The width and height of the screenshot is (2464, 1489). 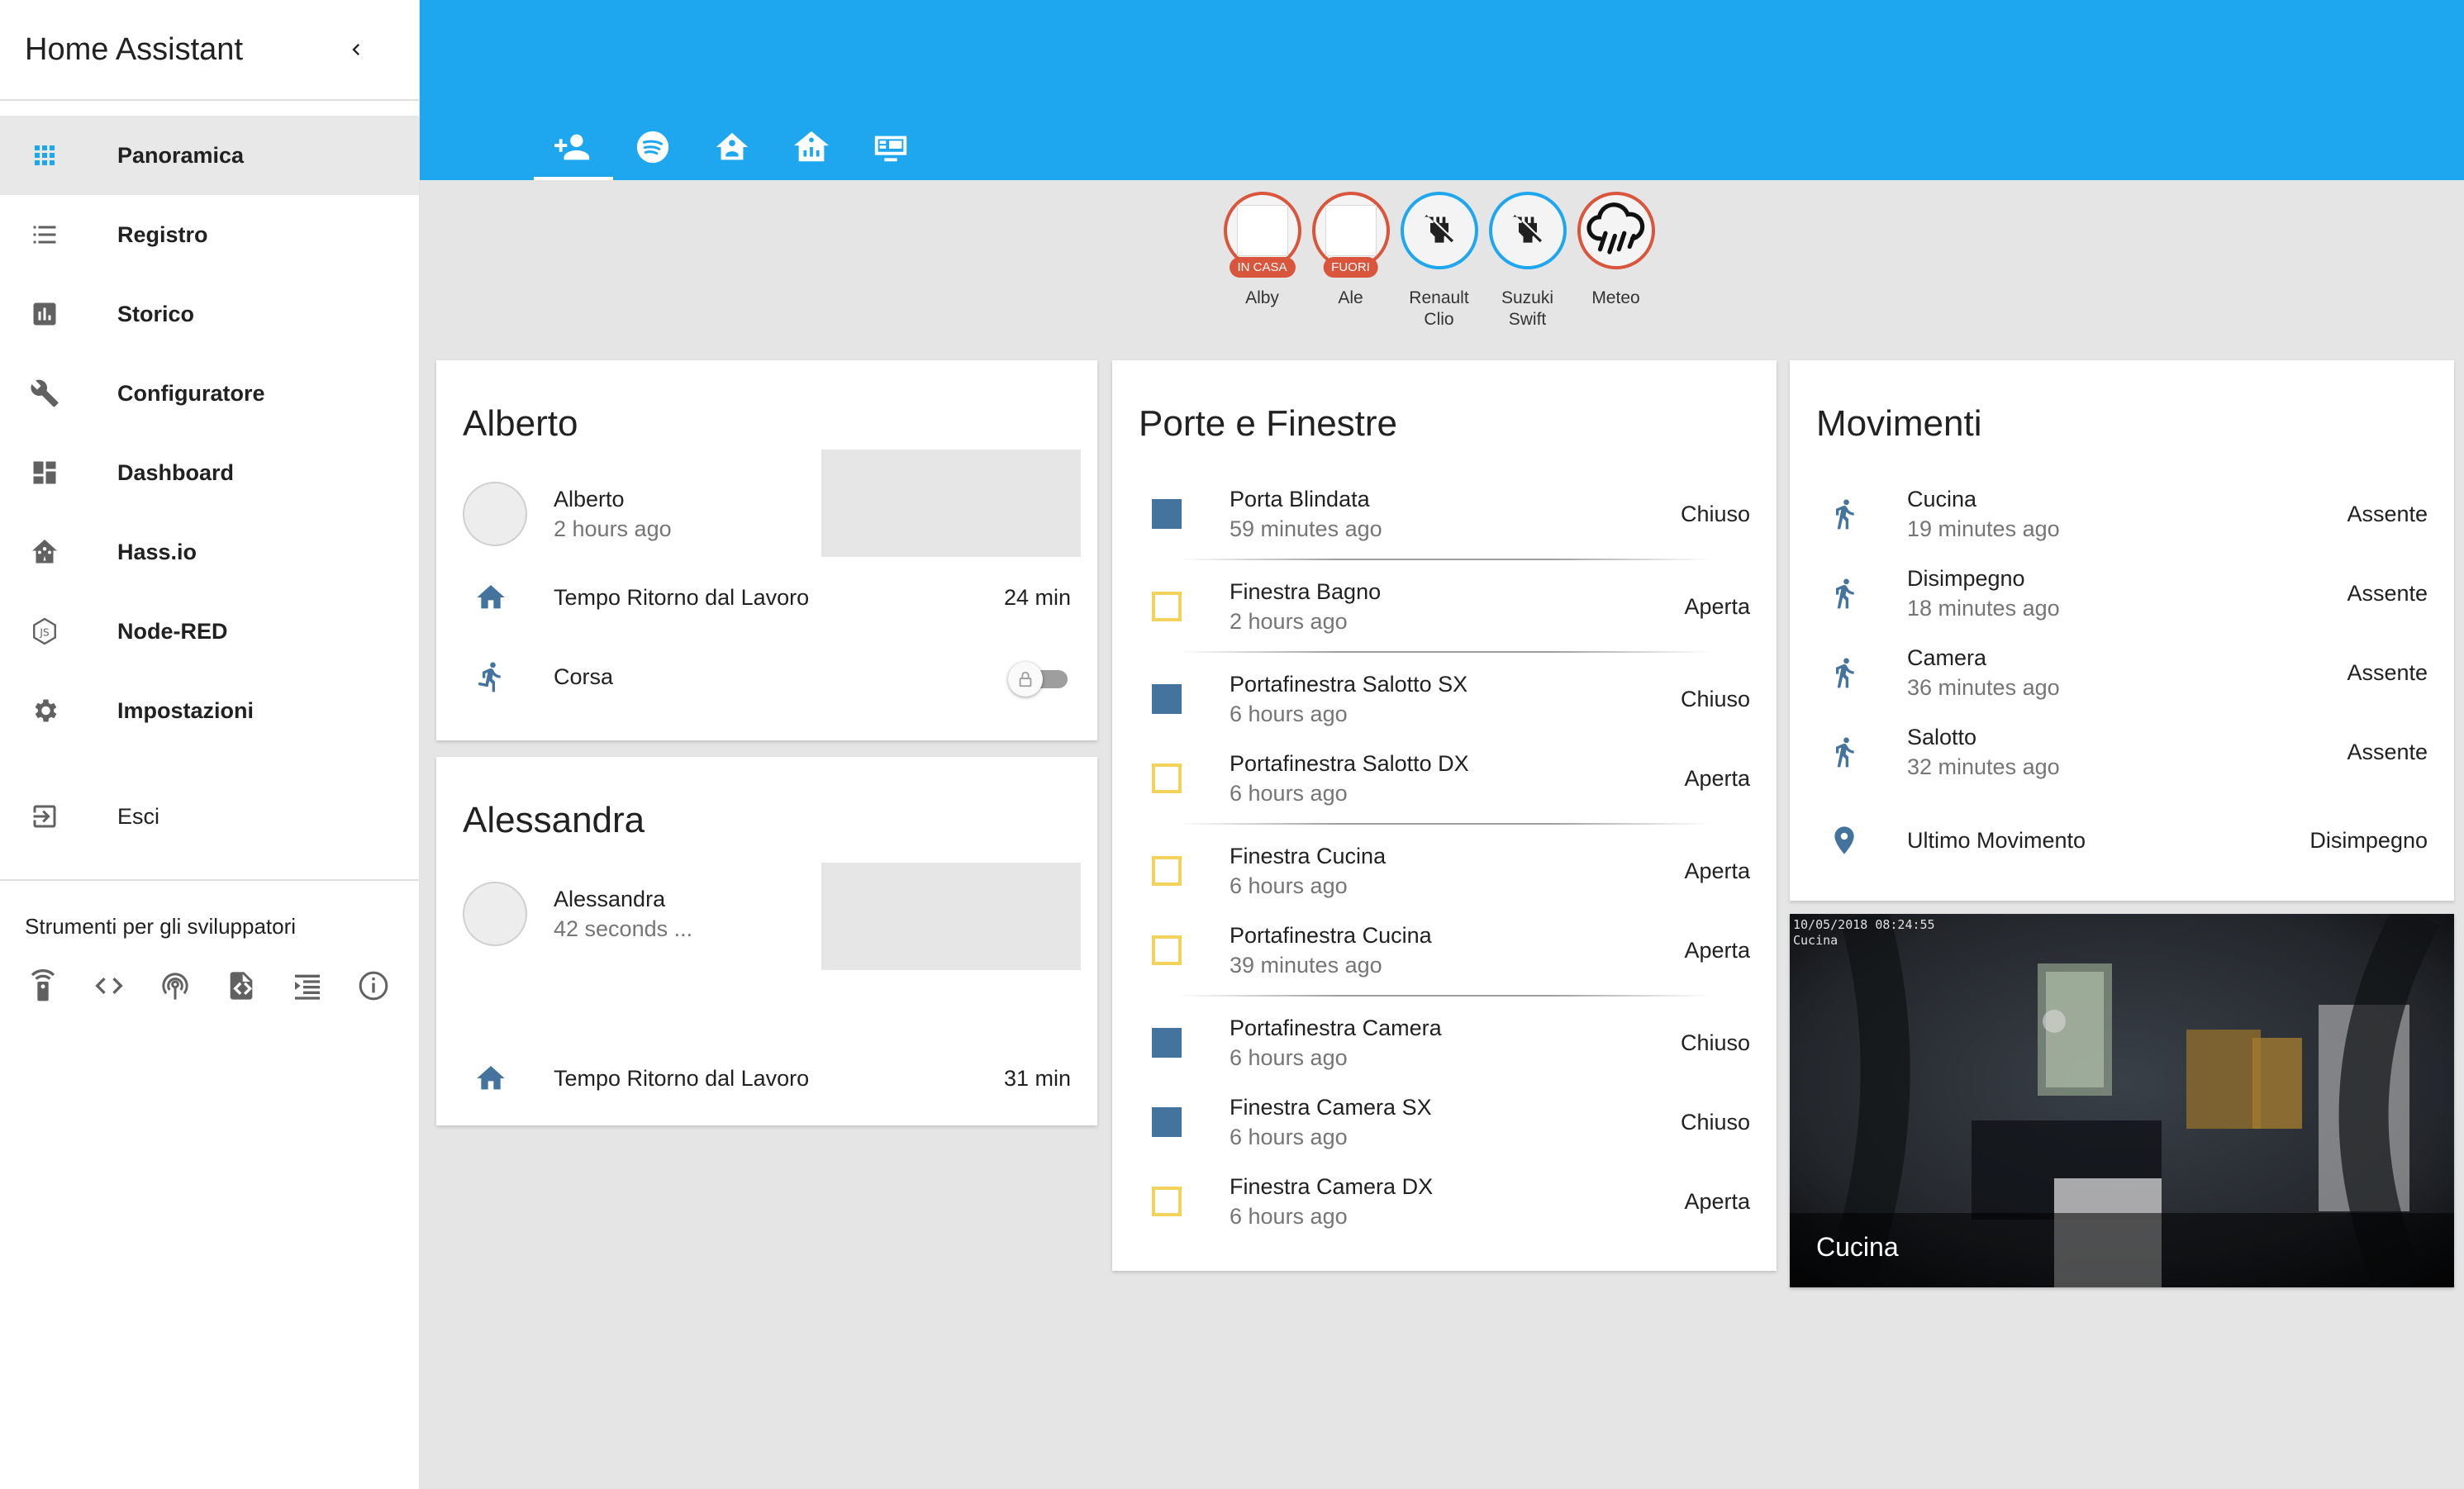 I want to click on tab-display, so click(x=890, y=147).